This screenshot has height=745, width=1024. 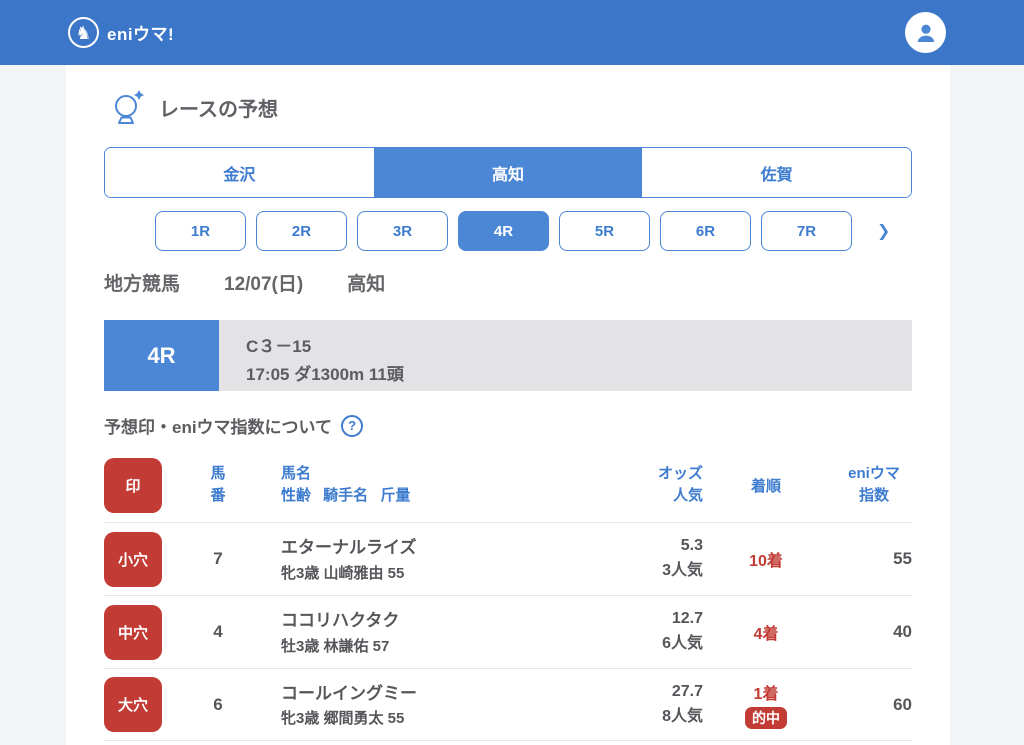 What do you see at coordinates (766, 704) in the screenshot?
I see `result-cell: 1着 的中` at bounding box center [766, 704].